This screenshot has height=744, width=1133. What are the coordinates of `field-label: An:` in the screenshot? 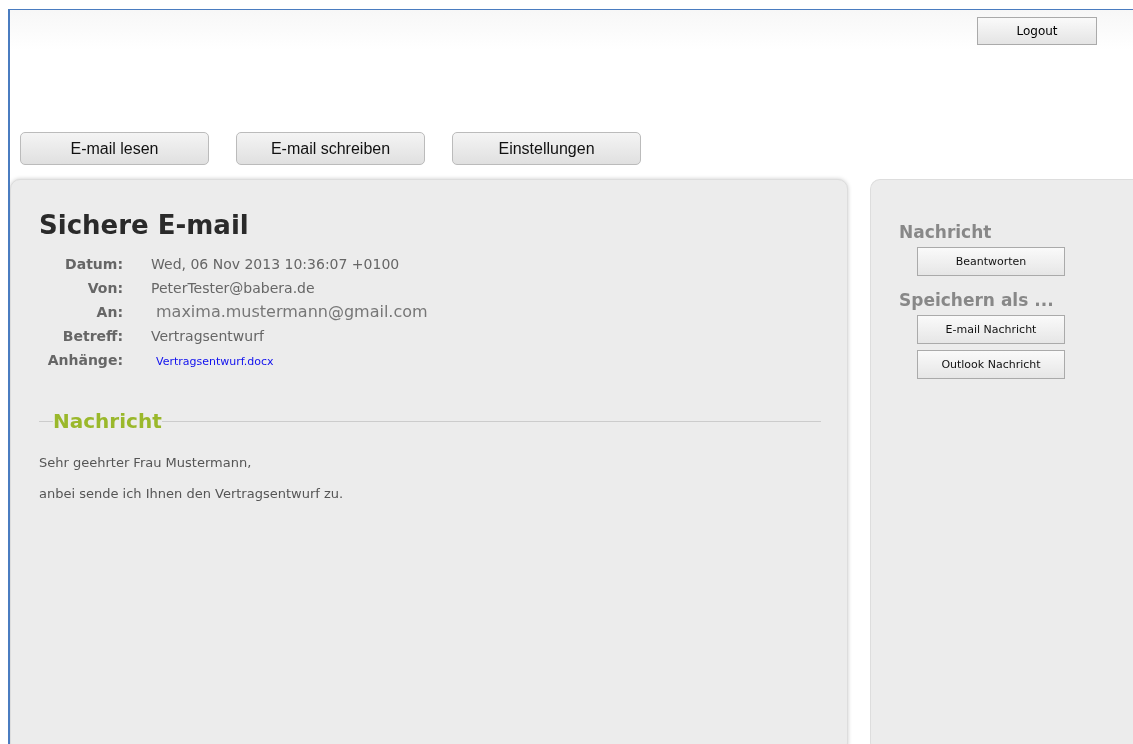 It's located at (109, 311).